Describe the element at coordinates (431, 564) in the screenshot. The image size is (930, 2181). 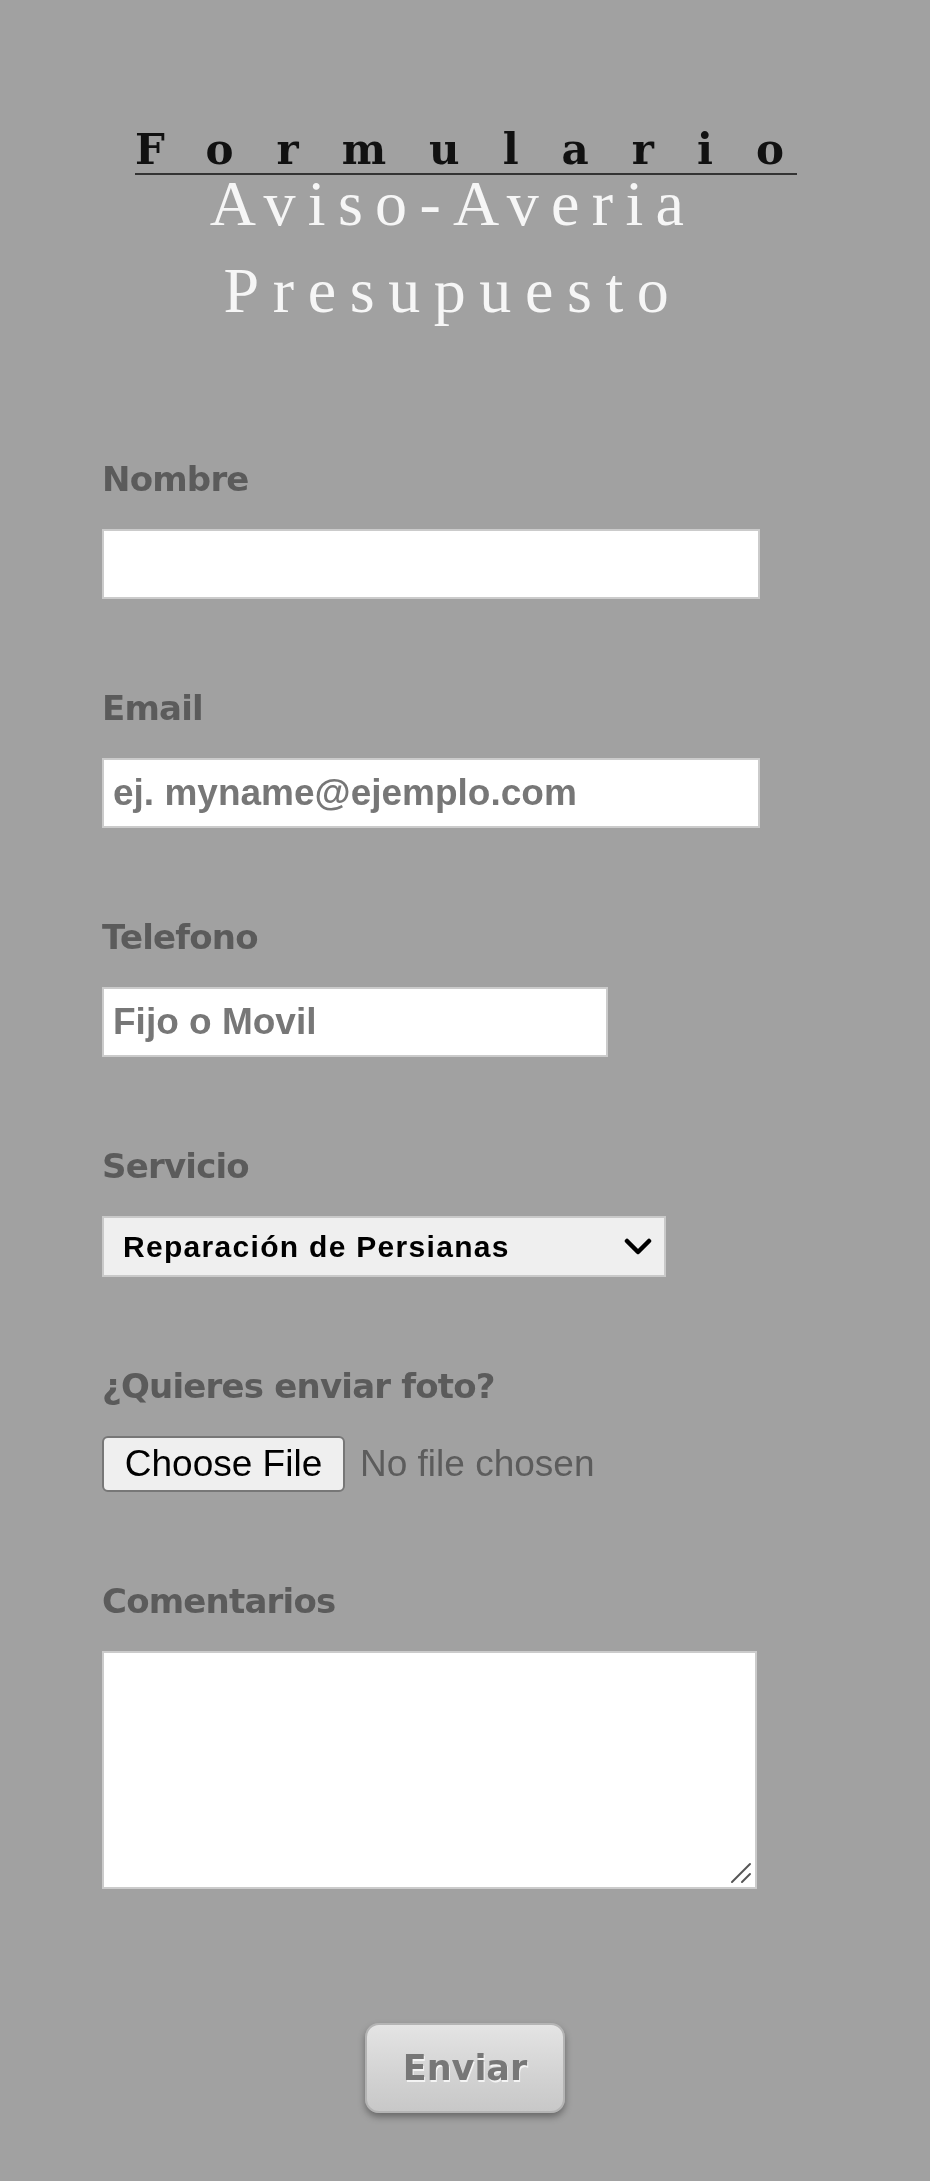
I see `text-field` at that location.